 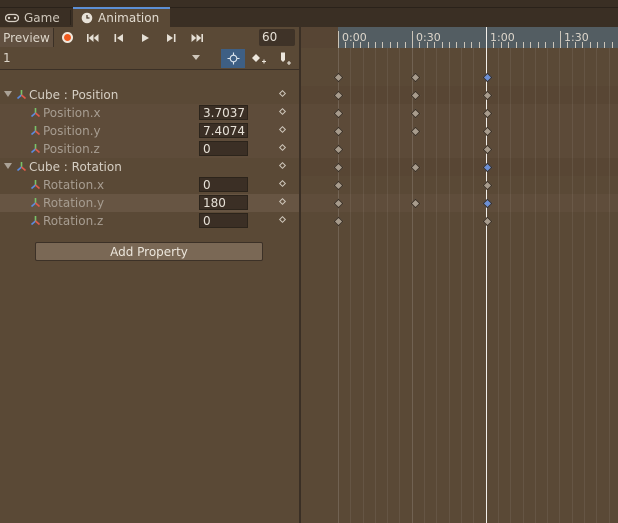 What do you see at coordinates (72, 113) in the screenshot?
I see `property-label: Position.x` at bounding box center [72, 113].